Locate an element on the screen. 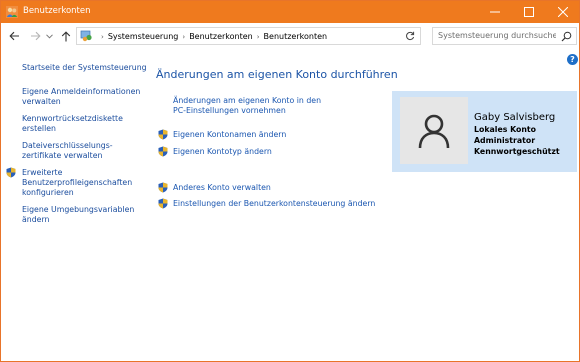 The width and height of the screenshot is (580, 362). back-button is located at coordinates (14, 36).